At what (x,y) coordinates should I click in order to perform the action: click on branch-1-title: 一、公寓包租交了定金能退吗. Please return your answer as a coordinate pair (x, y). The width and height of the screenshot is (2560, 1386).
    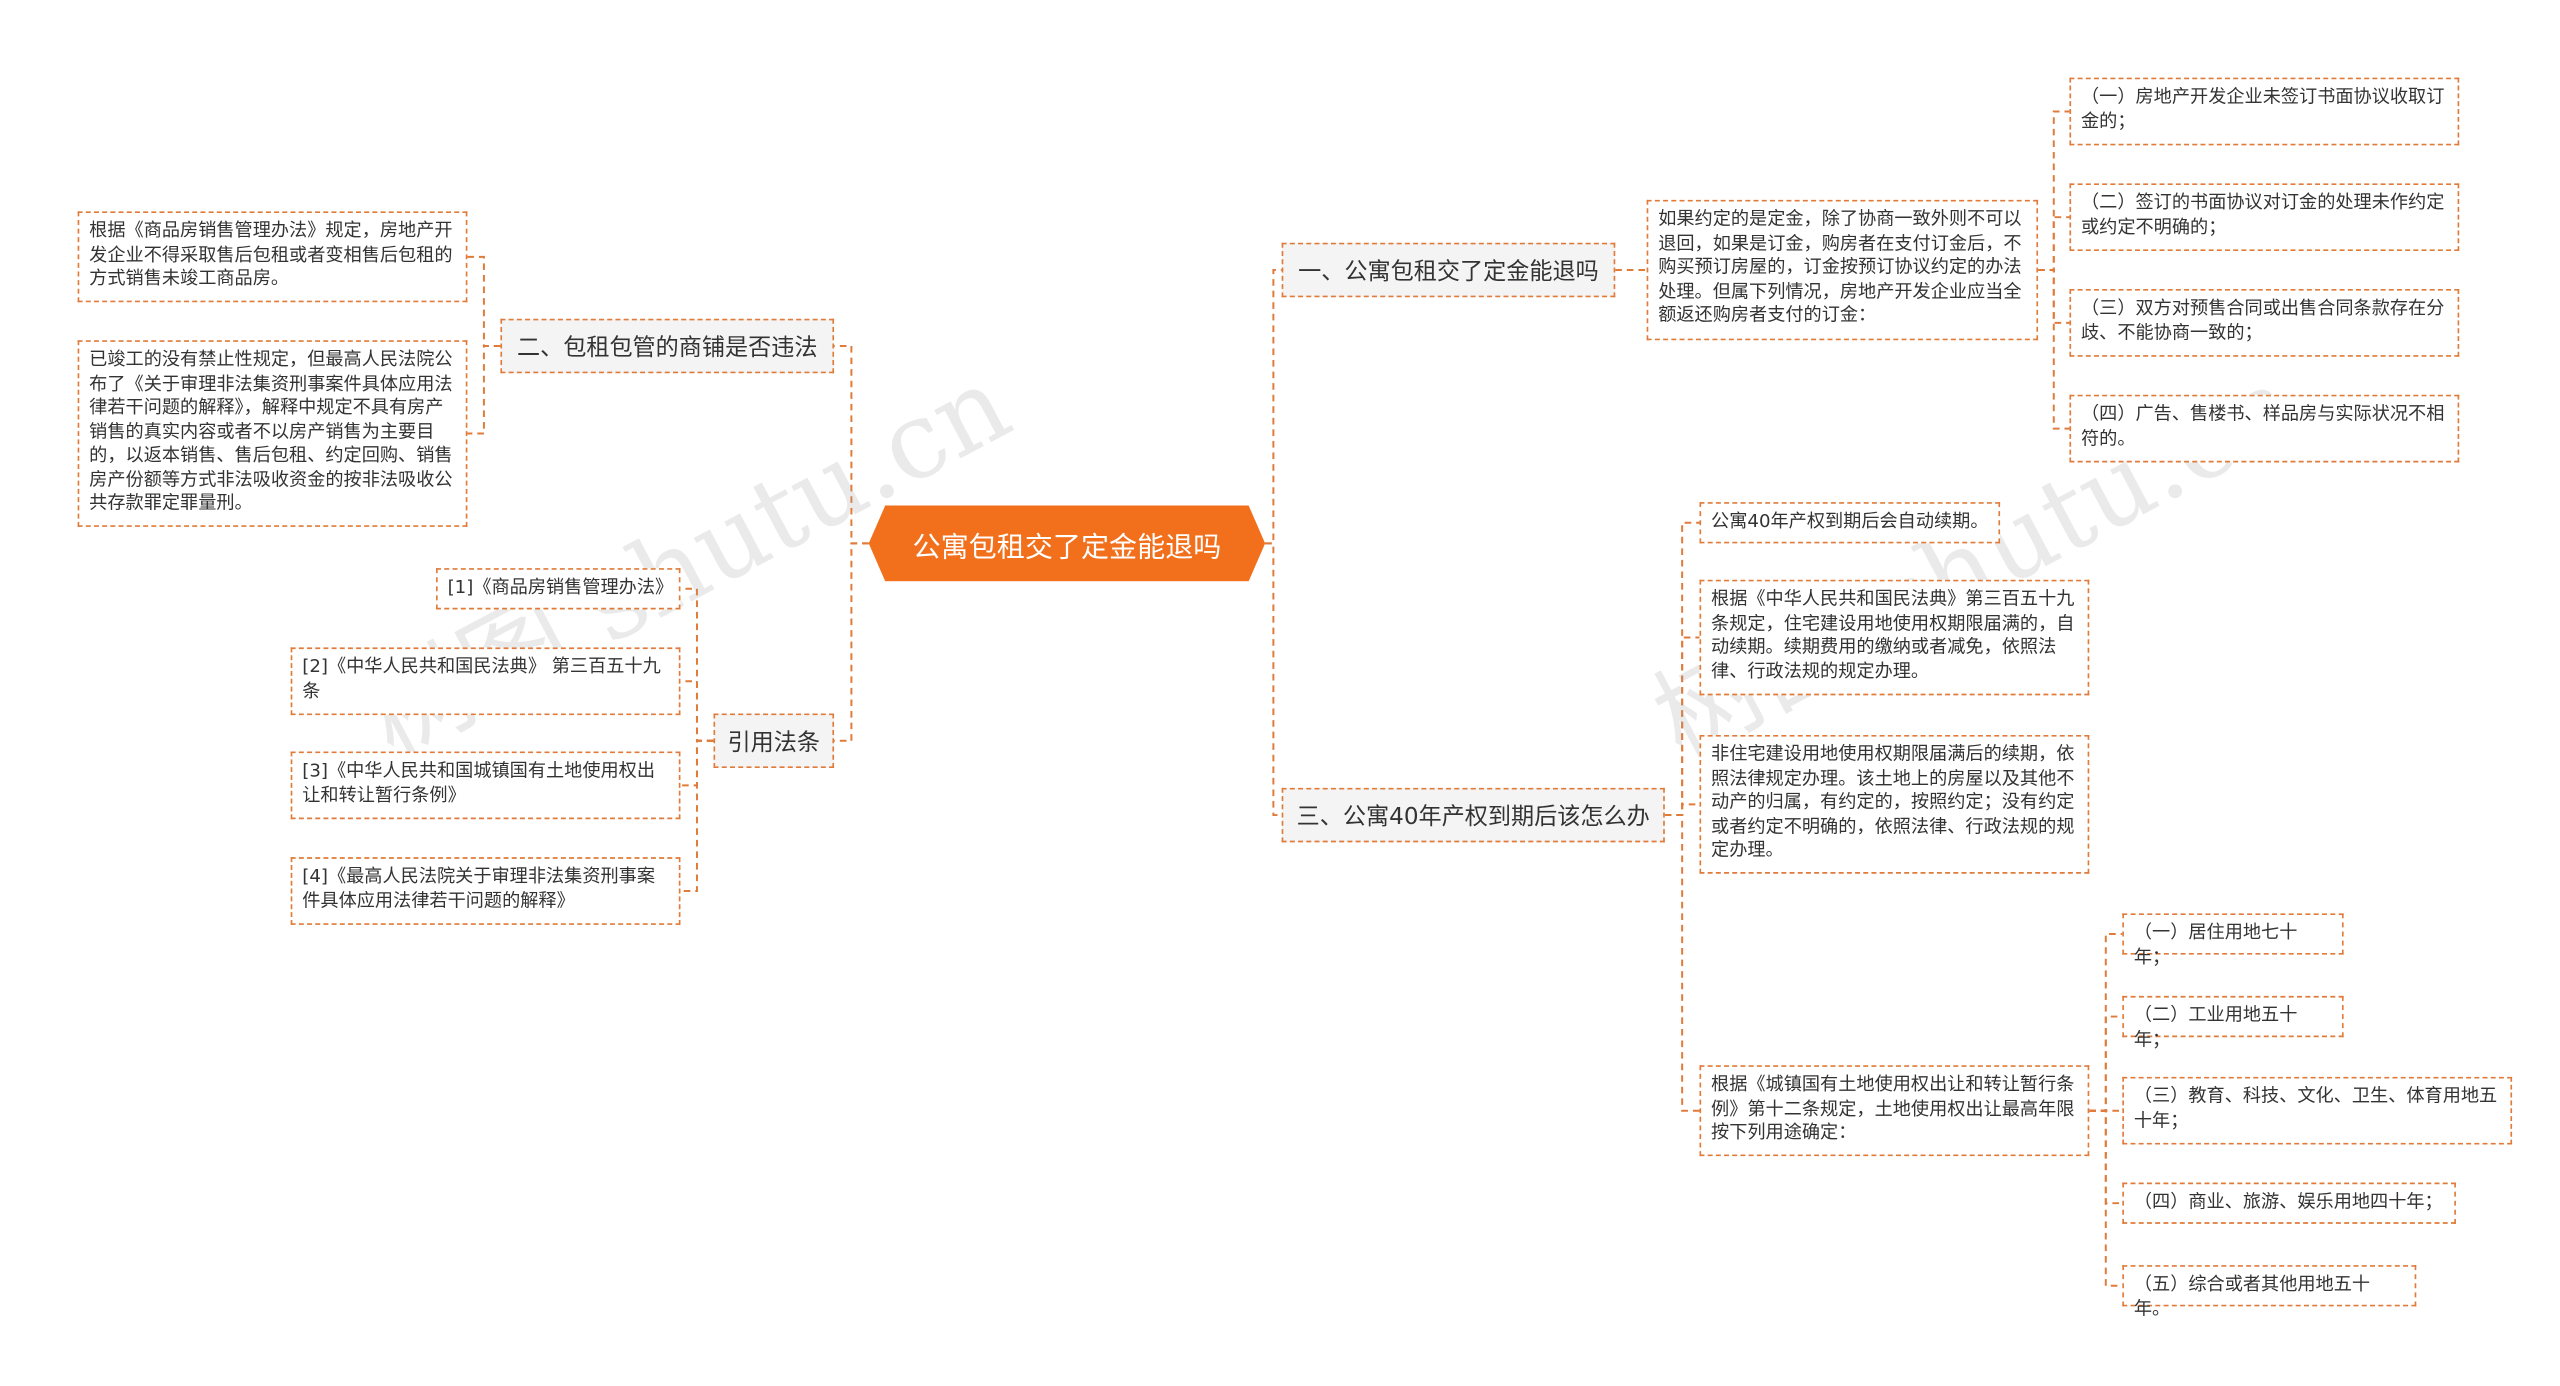
    Looking at the image, I should click on (1448, 270).